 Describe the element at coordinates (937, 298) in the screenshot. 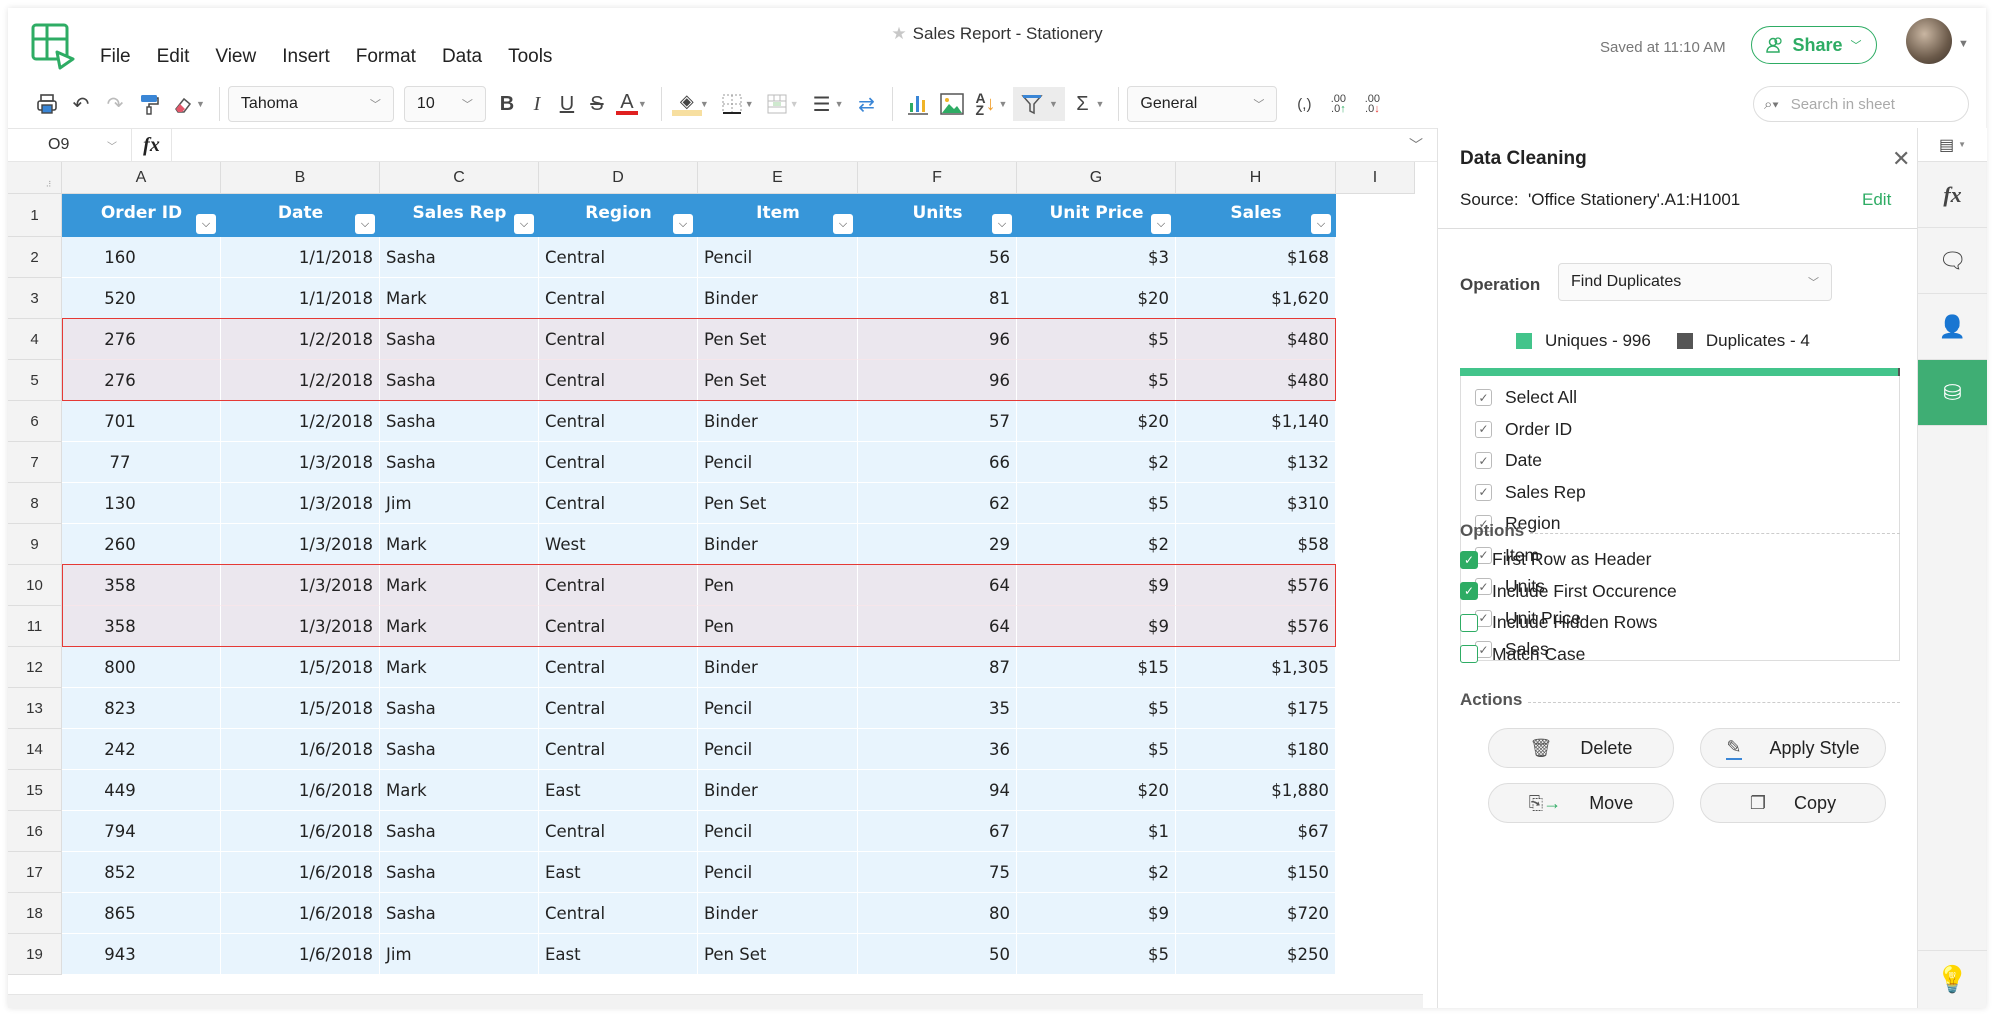

I see `table-cell: 81` at that location.